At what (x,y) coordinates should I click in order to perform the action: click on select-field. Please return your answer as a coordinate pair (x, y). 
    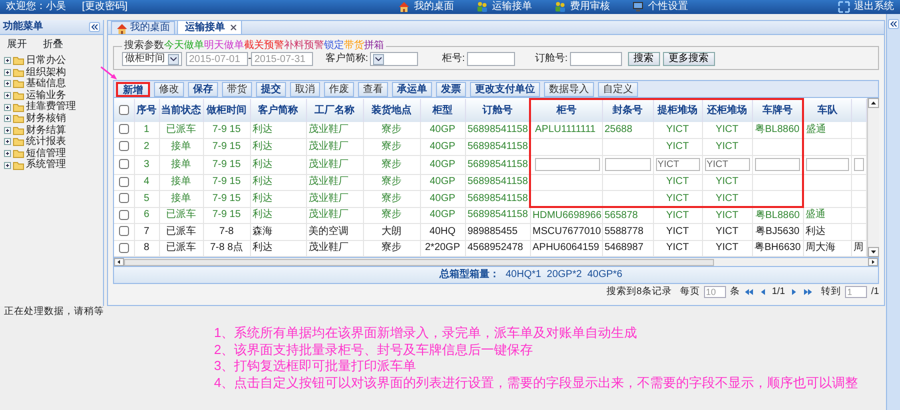
    Looking at the image, I should click on (394, 59).